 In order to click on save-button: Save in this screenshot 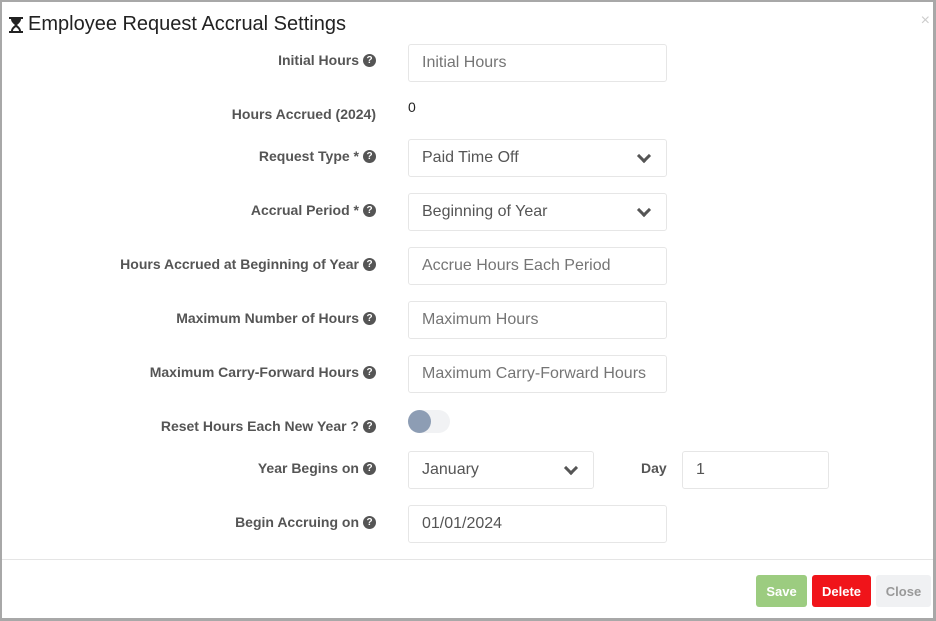, I will do `click(781, 591)`.